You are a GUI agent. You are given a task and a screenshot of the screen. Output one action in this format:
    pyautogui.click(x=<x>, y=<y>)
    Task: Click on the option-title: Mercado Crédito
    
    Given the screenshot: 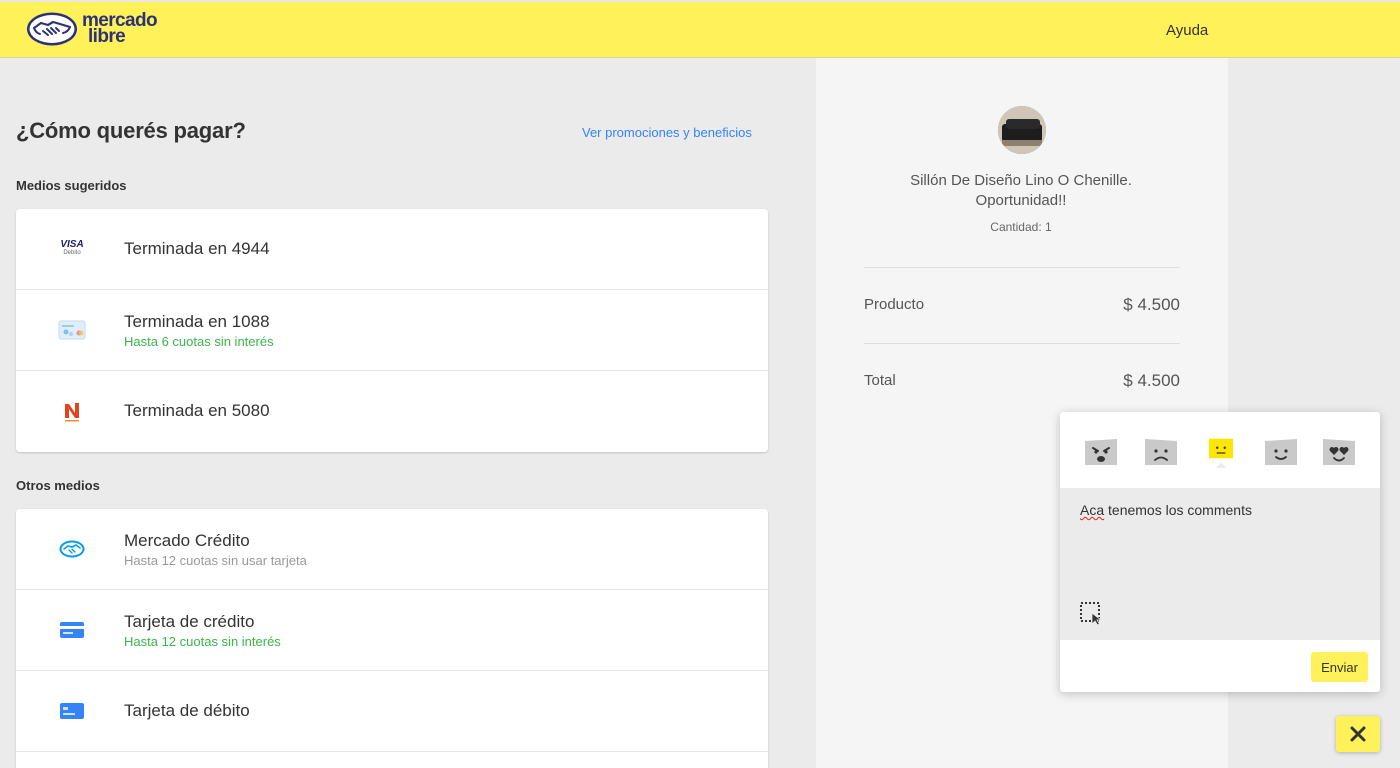 What is the action you would take?
    pyautogui.click(x=187, y=540)
    